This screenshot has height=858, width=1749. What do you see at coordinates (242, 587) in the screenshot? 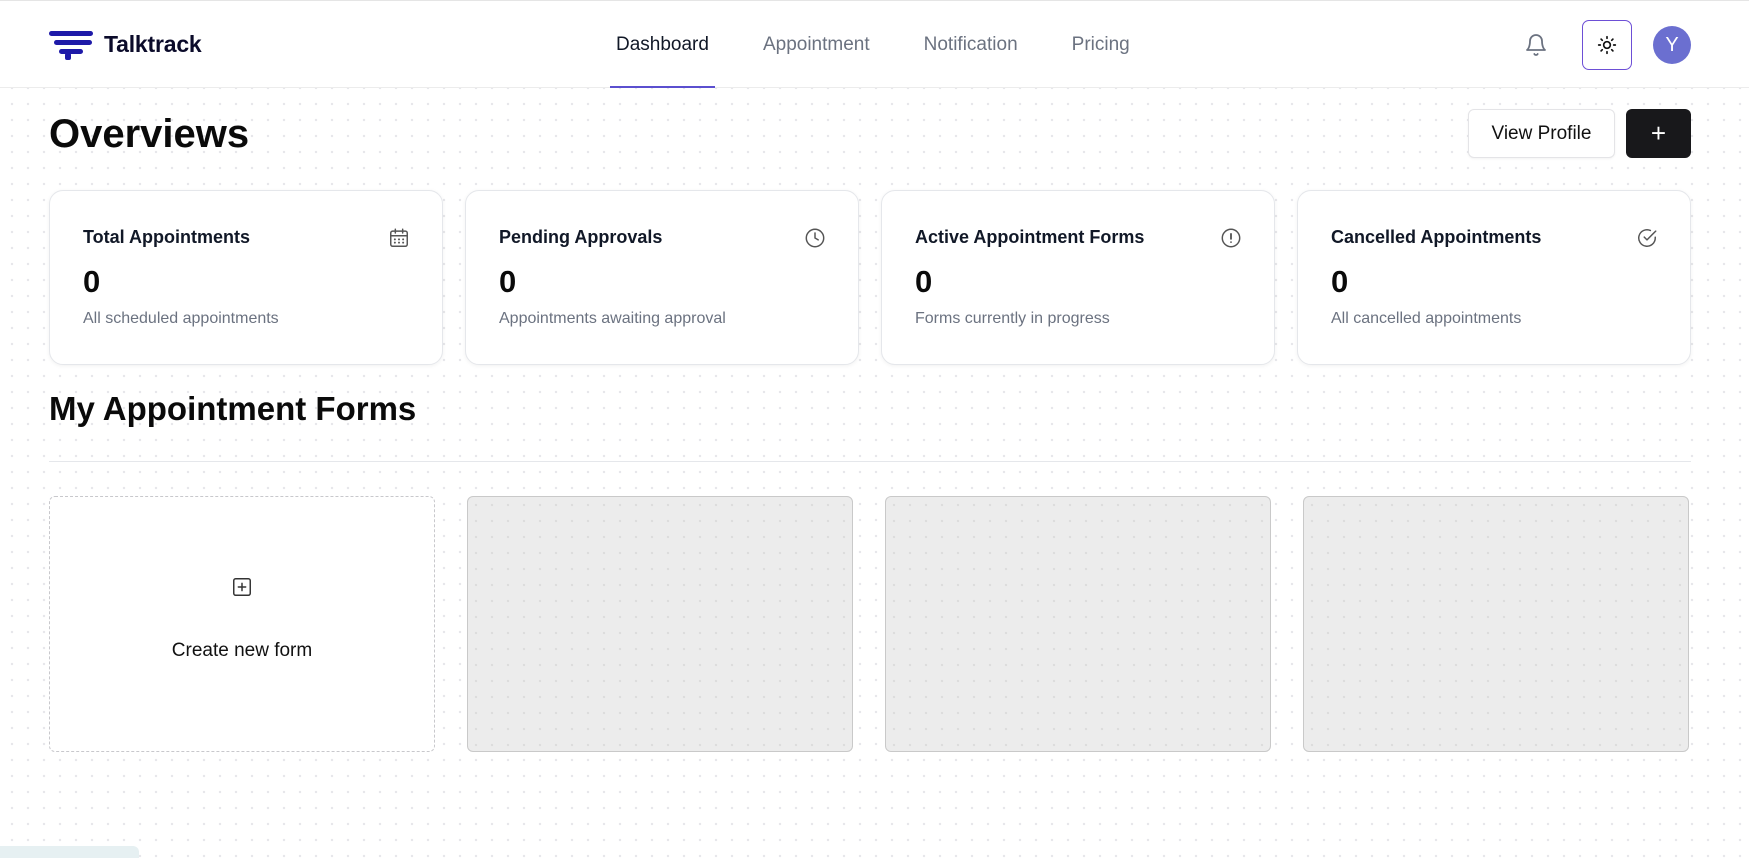
I see `plus-square-icon` at bounding box center [242, 587].